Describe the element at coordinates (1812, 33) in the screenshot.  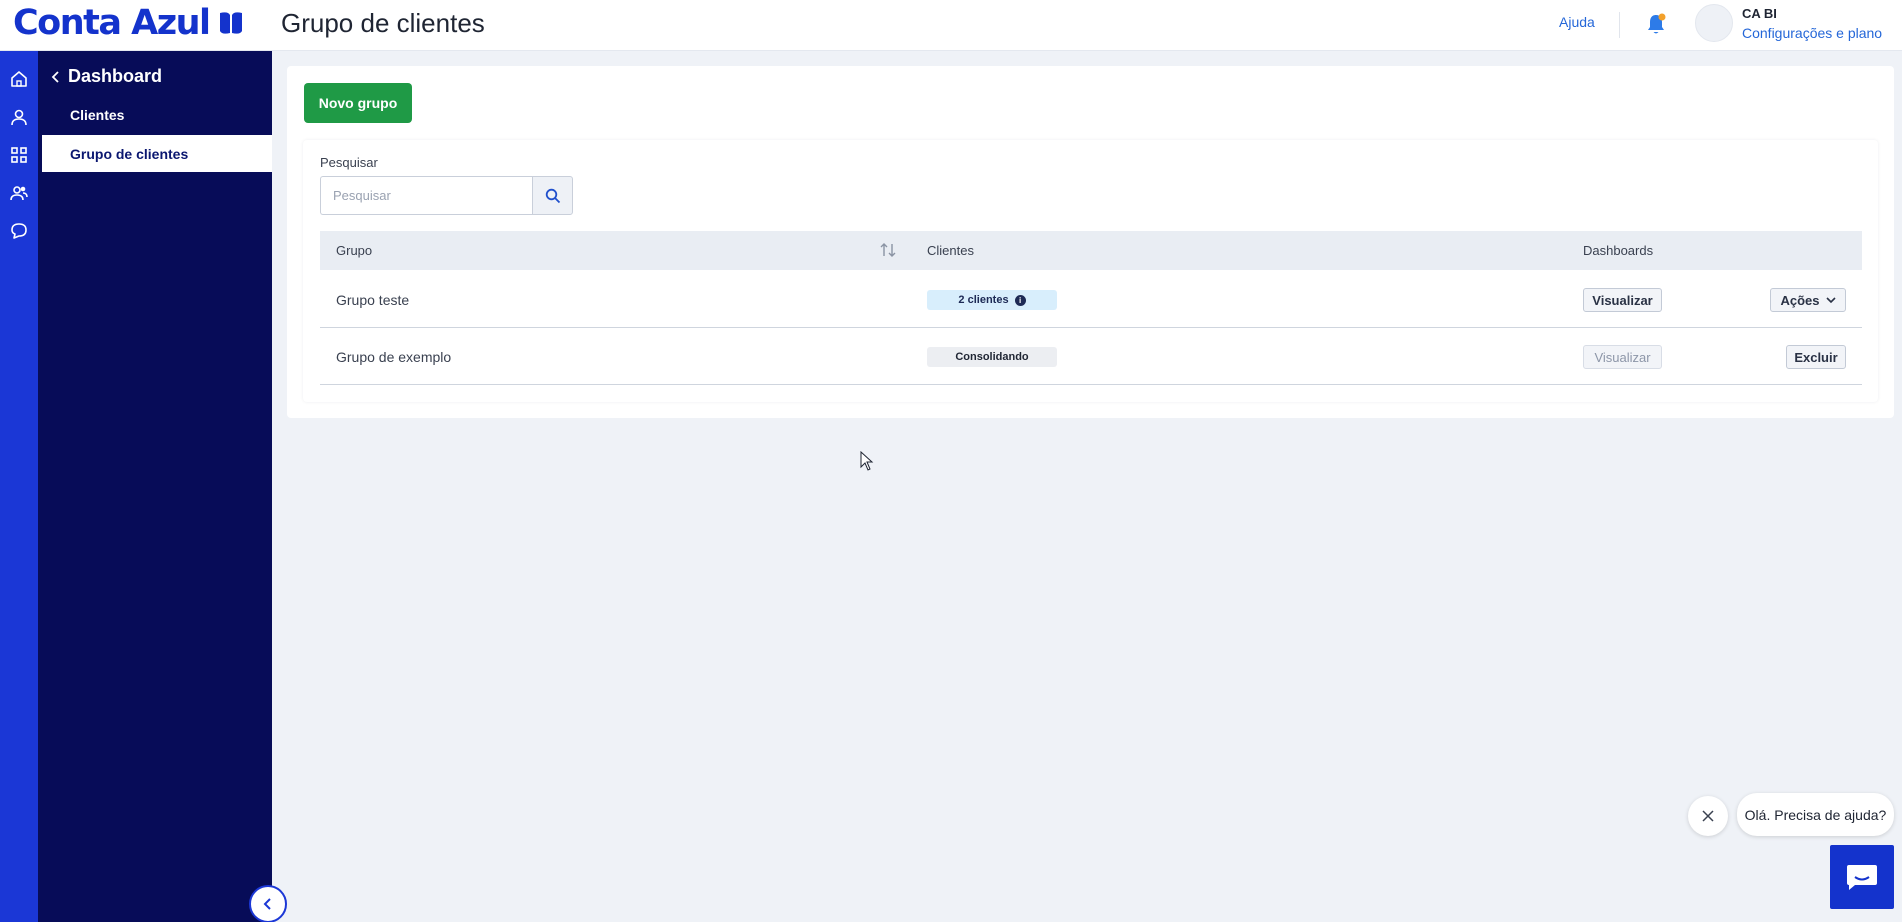
I see `settings-plan-link: Configurações e plano` at that location.